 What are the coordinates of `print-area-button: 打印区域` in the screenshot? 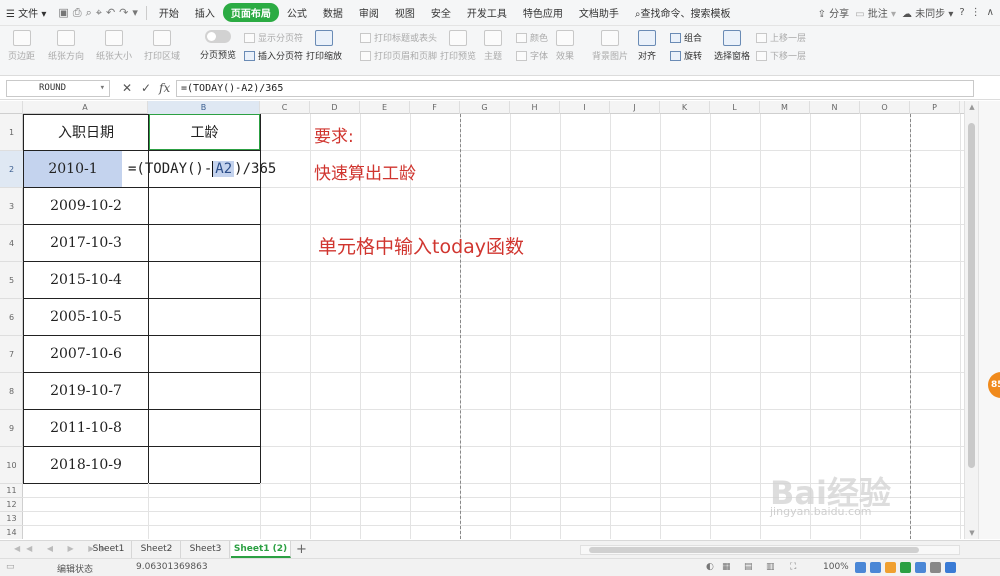 It's located at (162, 46).